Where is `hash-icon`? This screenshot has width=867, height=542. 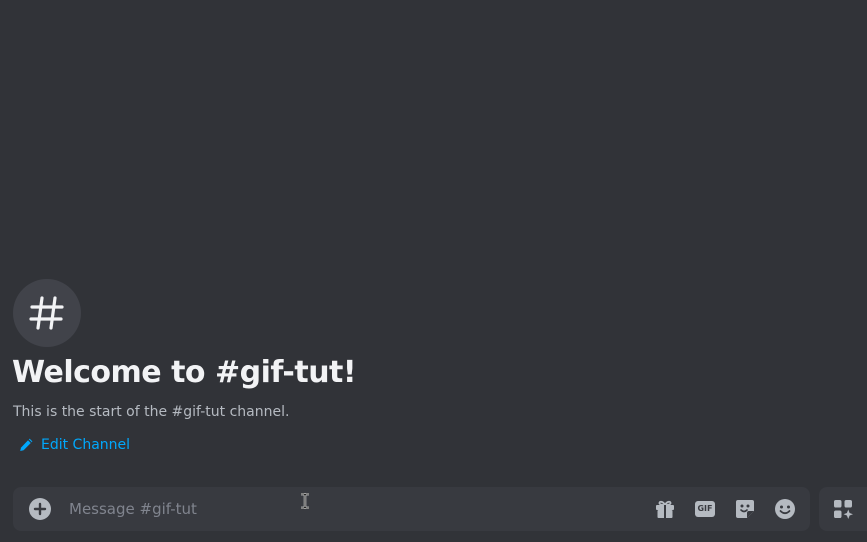 hash-icon is located at coordinates (46, 313).